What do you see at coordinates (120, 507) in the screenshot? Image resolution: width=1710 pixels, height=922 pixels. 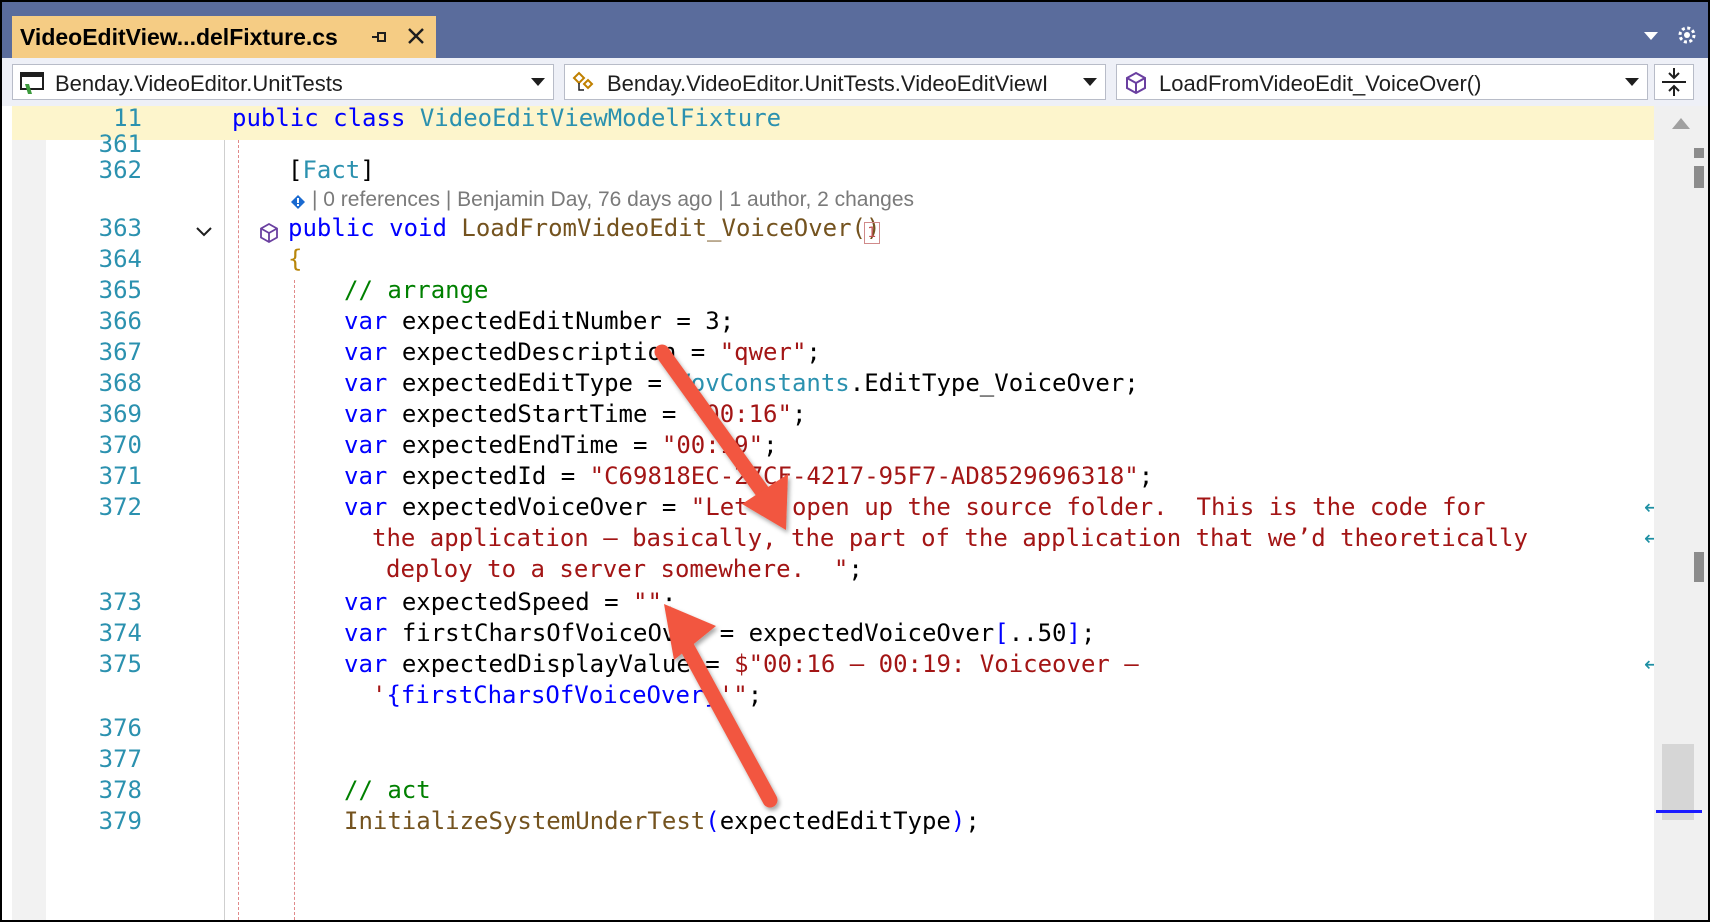 I see `line-number: 372` at bounding box center [120, 507].